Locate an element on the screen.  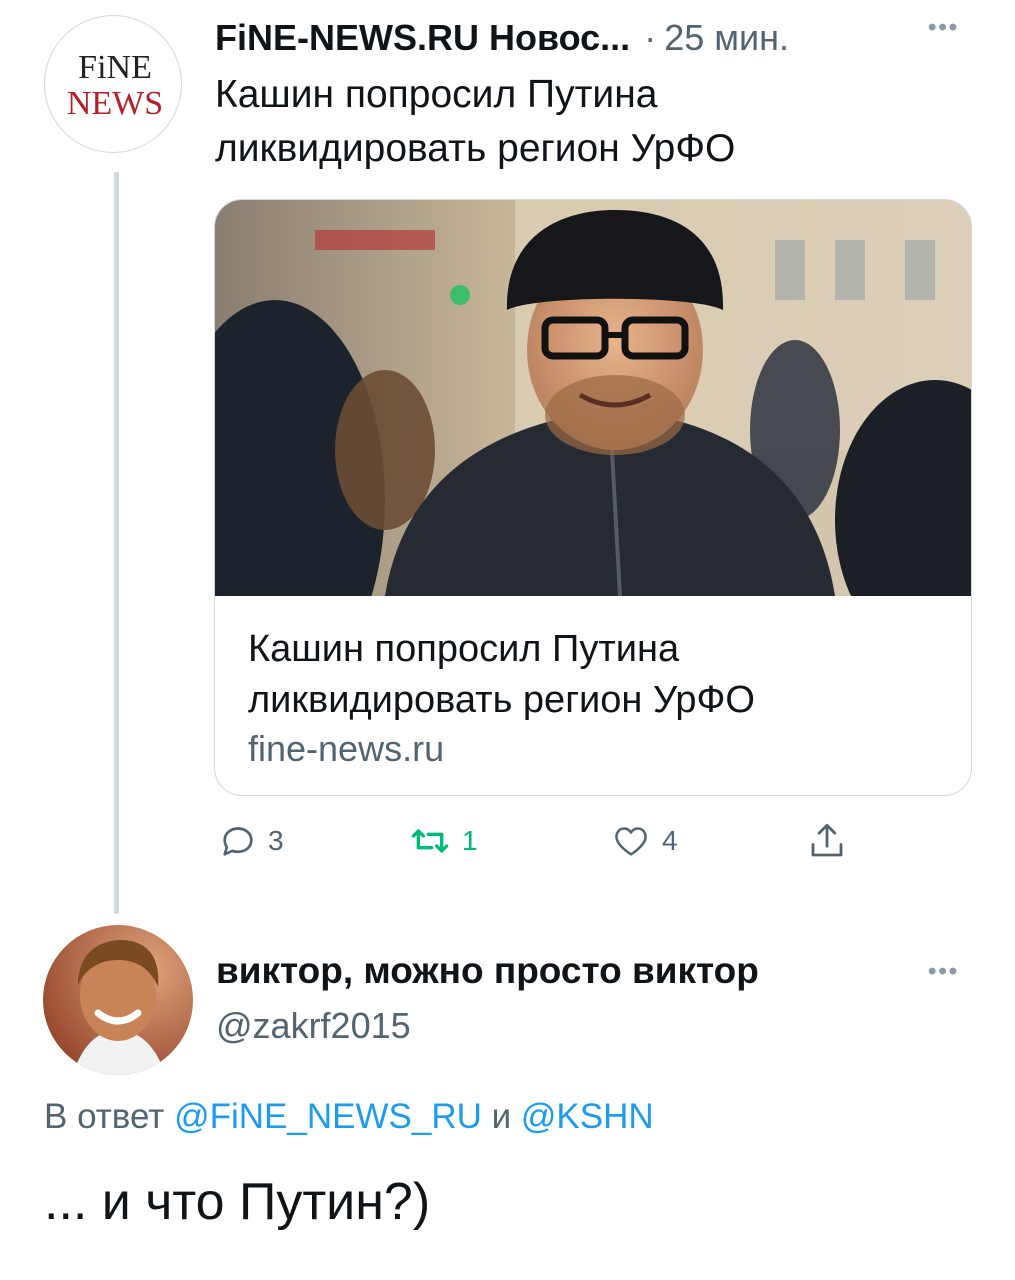
author-avatar: FiNE NEWS is located at coordinates (113, 84).